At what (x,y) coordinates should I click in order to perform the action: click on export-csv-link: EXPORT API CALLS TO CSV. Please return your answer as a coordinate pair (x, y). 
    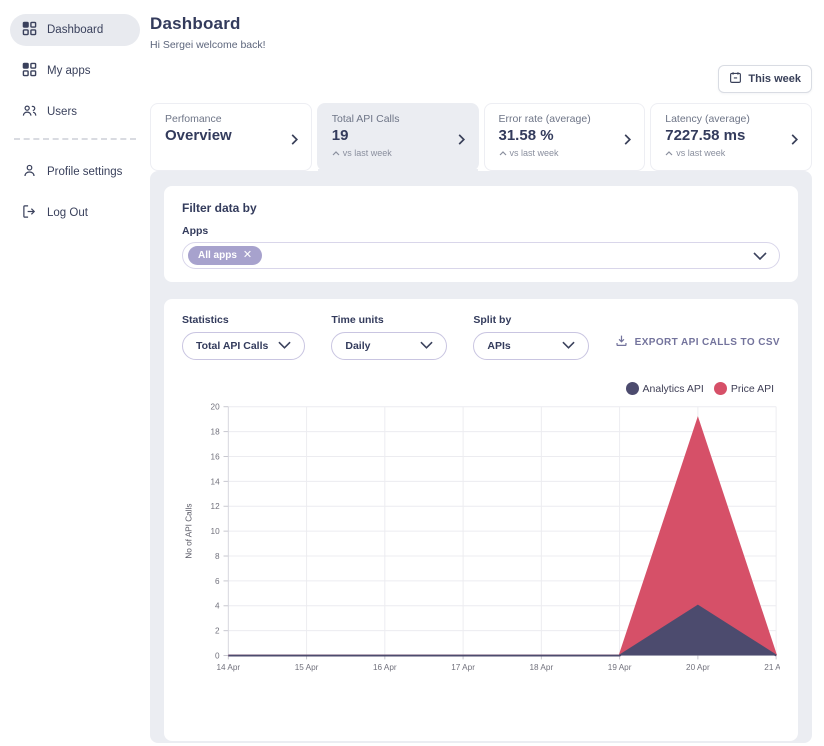
    Looking at the image, I should click on (697, 342).